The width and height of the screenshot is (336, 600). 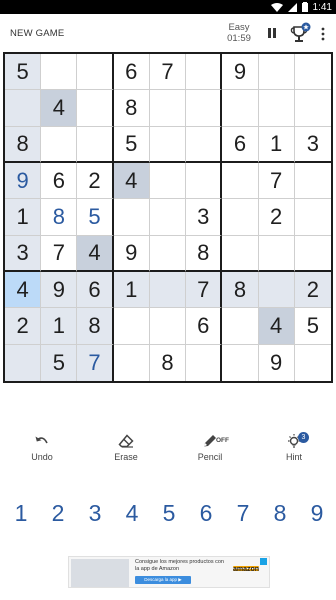 What do you see at coordinates (95, 513) in the screenshot?
I see `numpad-key: 3` at bounding box center [95, 513].